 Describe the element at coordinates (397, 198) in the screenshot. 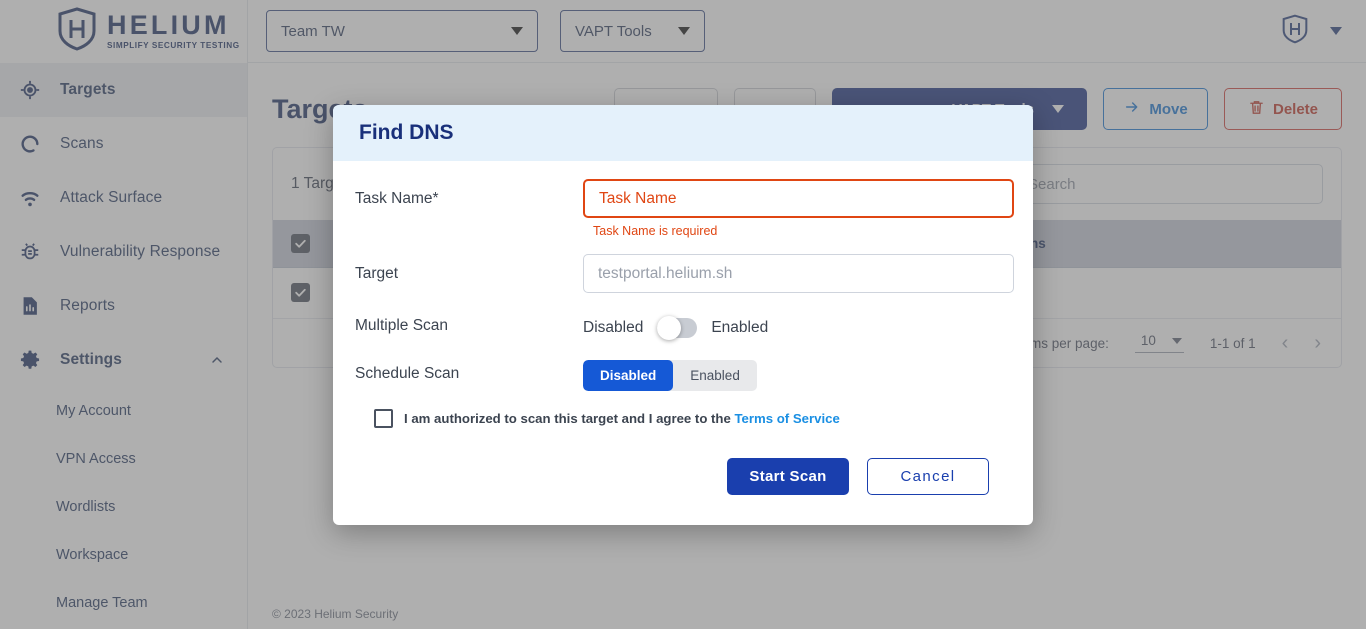

I see `task-name-label: Task Name*` at that location.